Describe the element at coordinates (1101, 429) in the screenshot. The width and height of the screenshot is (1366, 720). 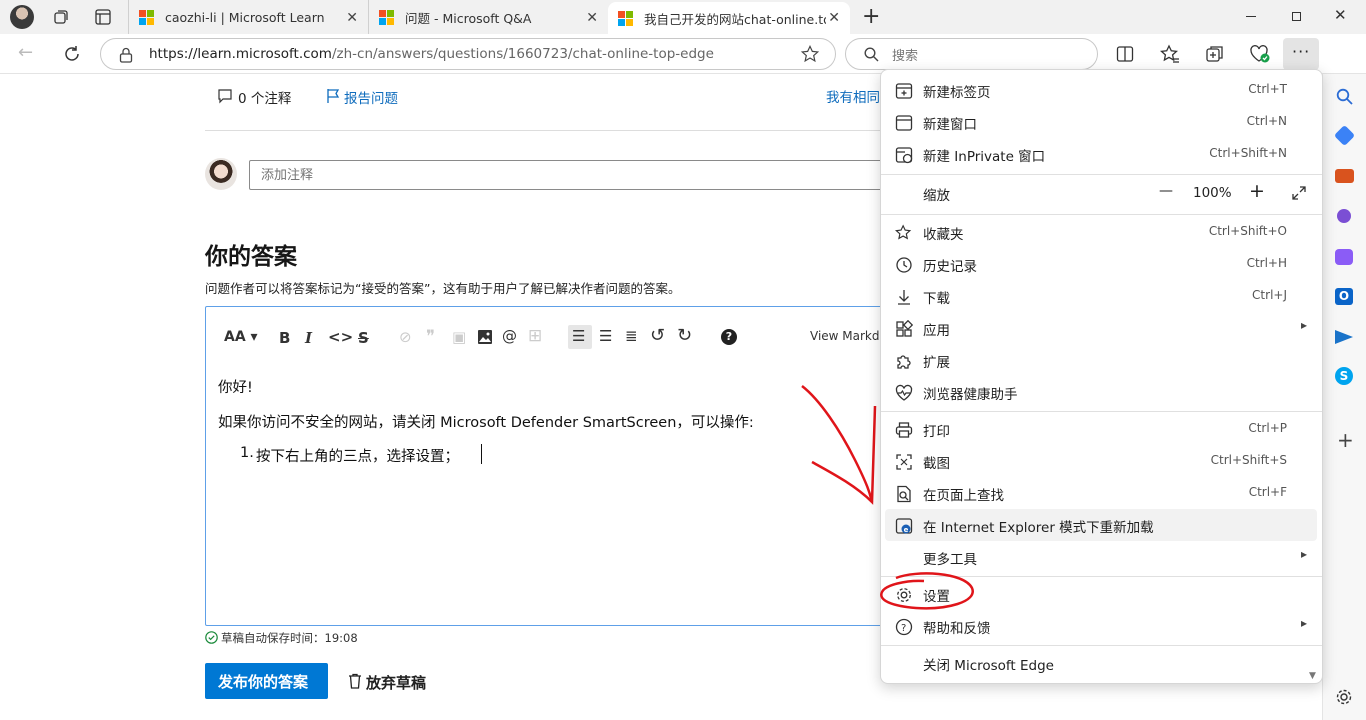
I see `menu-print: 打印 Ctrl+P` at that location.